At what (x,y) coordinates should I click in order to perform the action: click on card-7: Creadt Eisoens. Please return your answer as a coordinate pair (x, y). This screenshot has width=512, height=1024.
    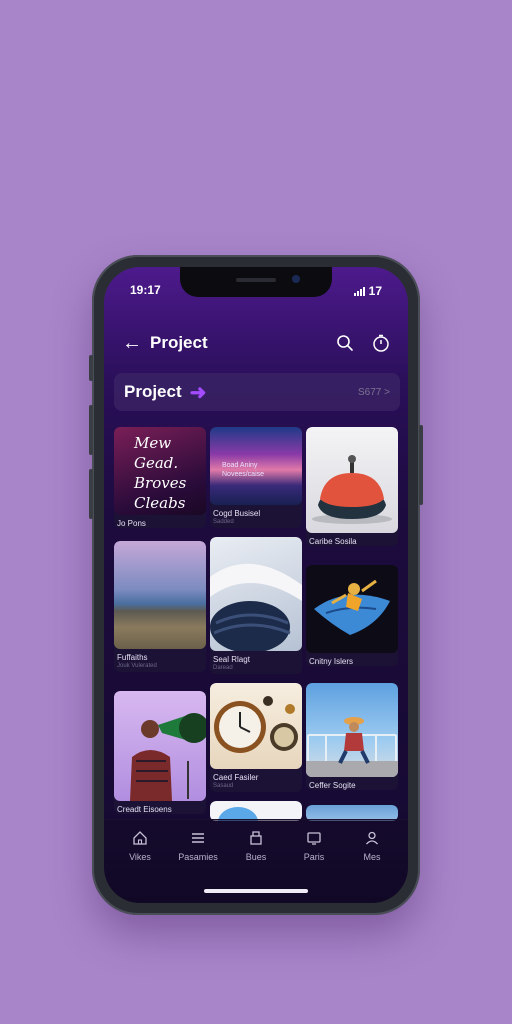
    Looking at the image, I should click on (160, 752).